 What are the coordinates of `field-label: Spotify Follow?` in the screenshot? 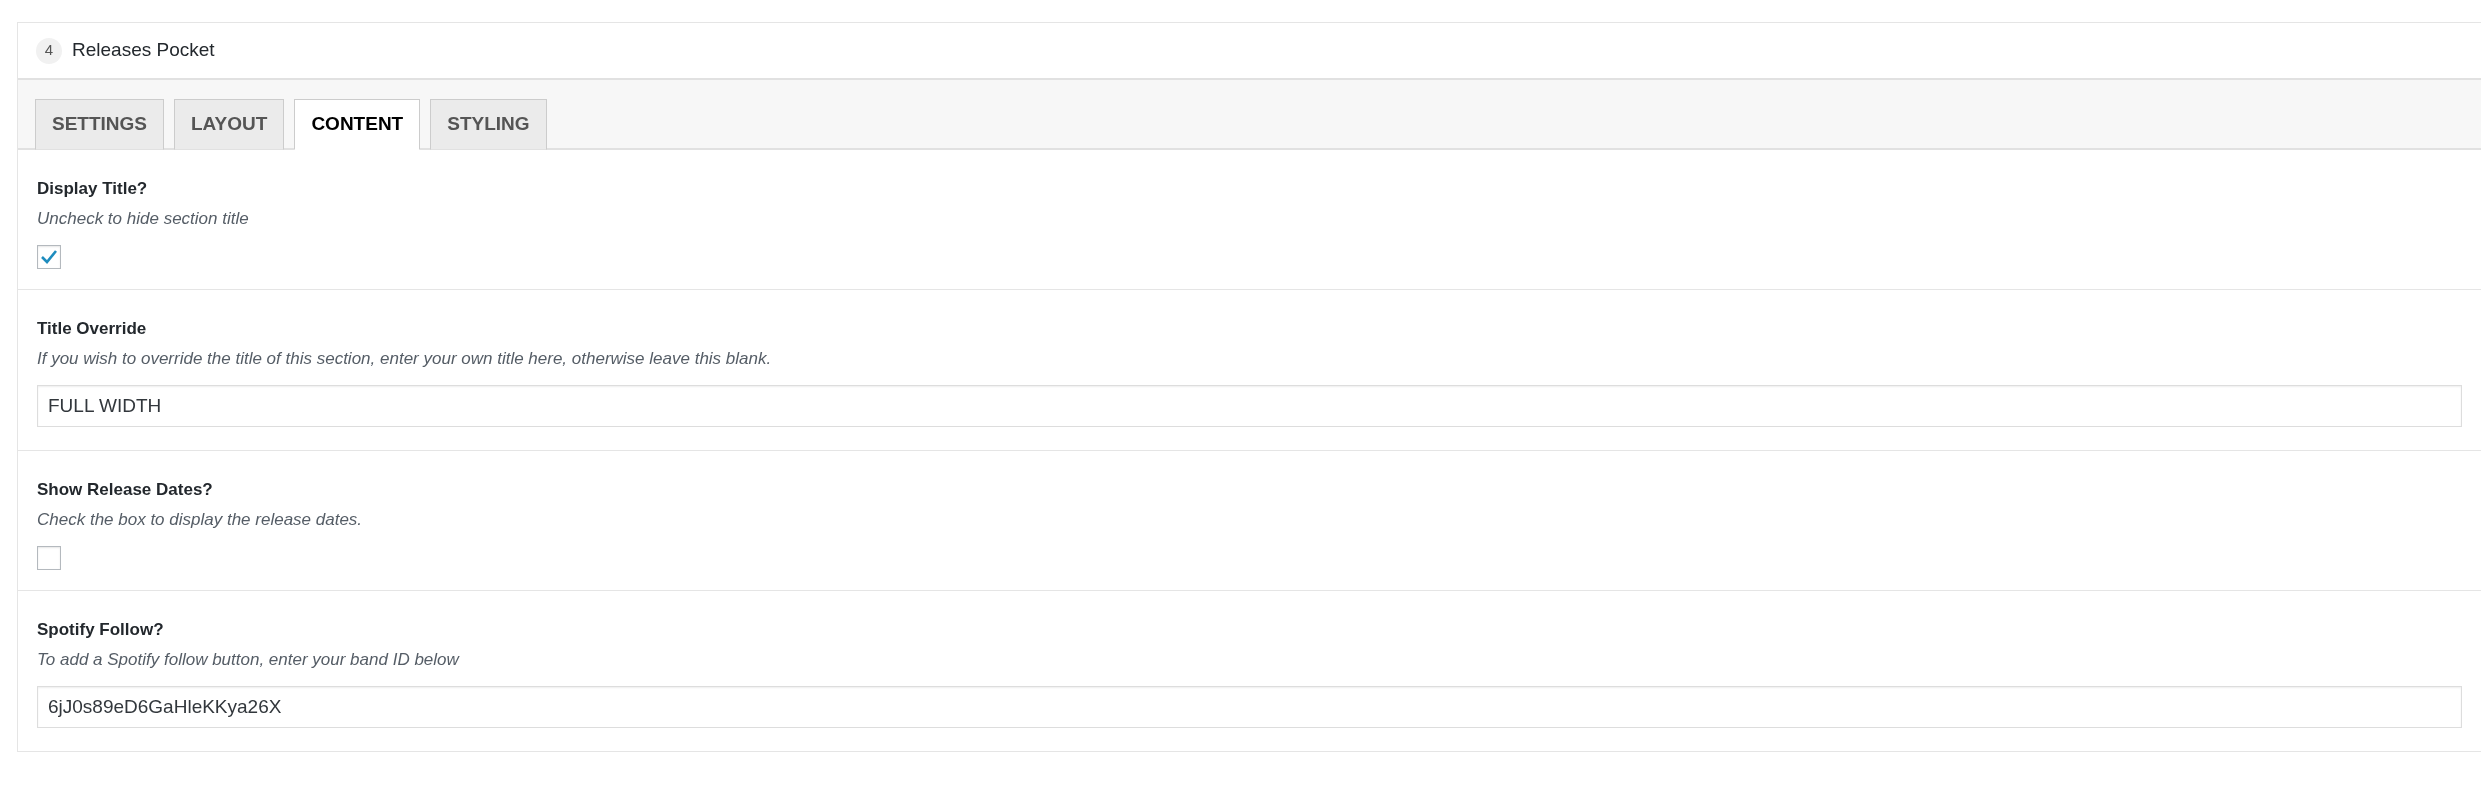 It's located at (101, 630).